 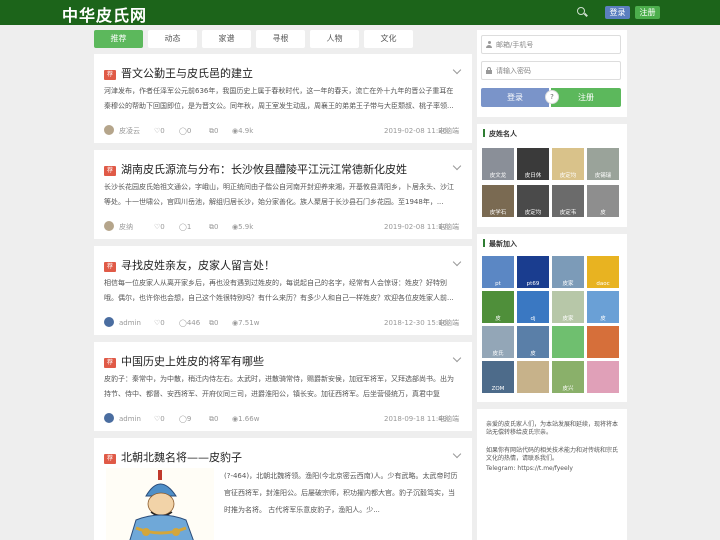 What do you see at coordinates (582, 12) in the screenshot?
I see `search-icon` at bounding box center [582, 12].